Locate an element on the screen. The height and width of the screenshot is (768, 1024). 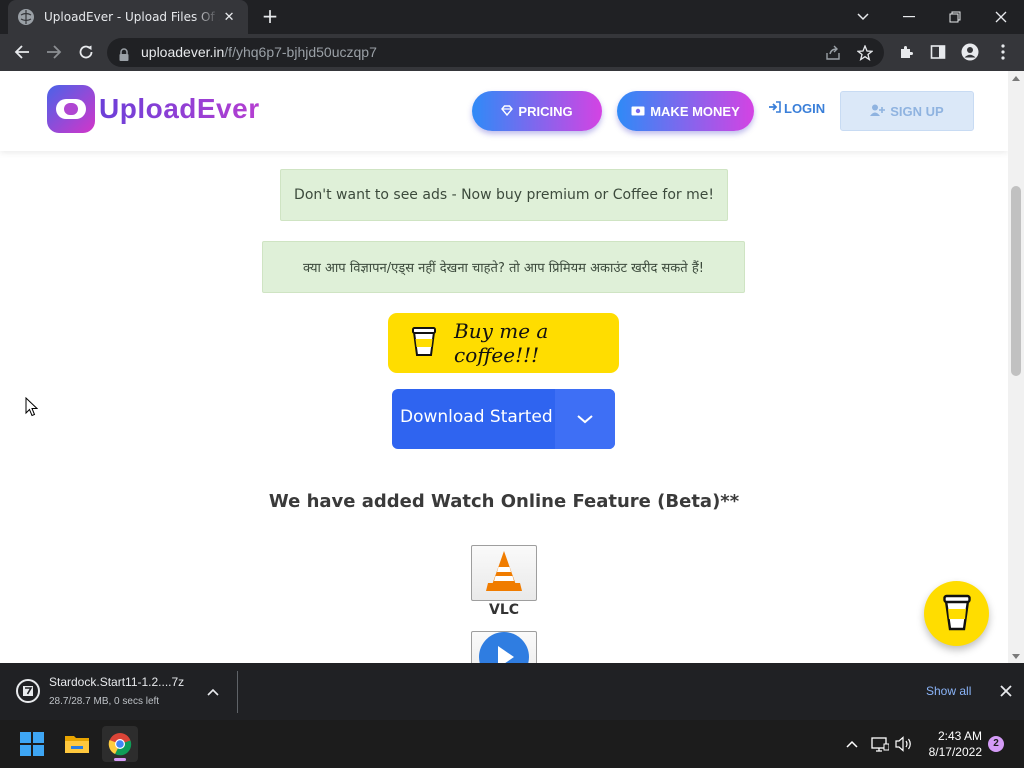
buy-me-a-coffee-button: Buy me a coffee!!! is located at coordinates (503, 343).